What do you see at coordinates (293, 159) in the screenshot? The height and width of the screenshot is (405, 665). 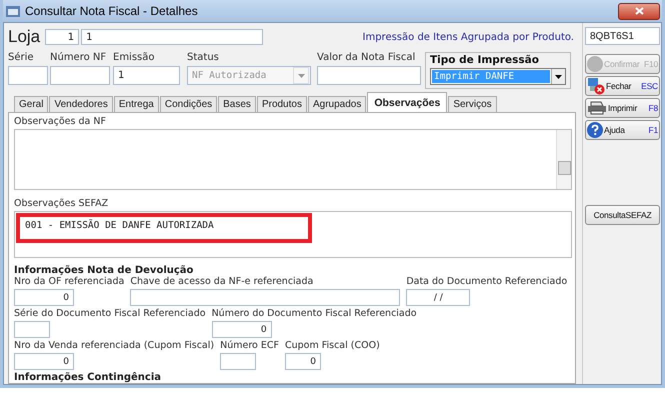 I see `notes-textarea` at bounding box center [293, 159].